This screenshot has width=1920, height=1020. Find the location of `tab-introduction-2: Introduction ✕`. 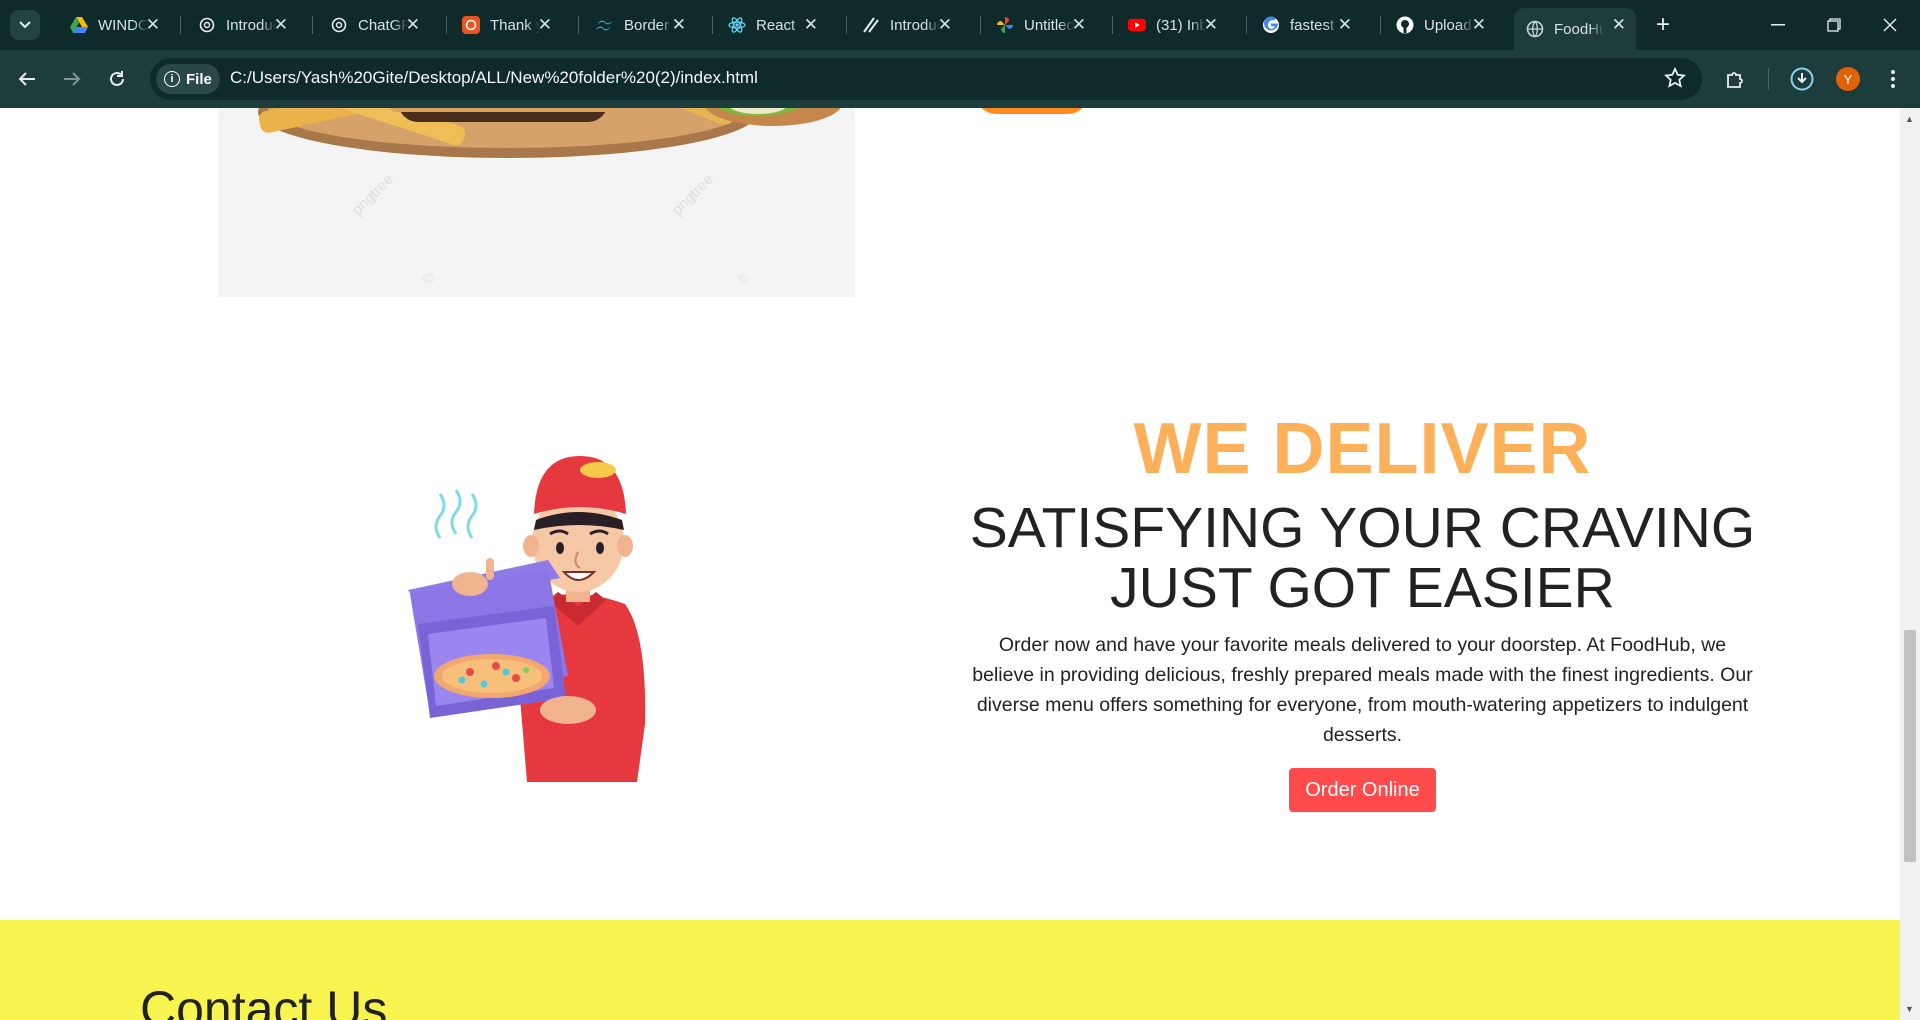

tab-introduction-2: Introduction ✕ is located at coordinates (906, 25).